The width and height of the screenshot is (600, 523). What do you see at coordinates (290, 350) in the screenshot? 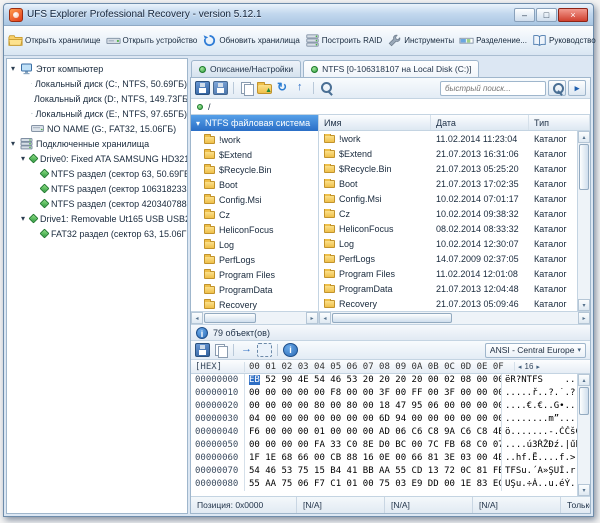
I see `hex-info-icon` at bounding box center [290, 350].